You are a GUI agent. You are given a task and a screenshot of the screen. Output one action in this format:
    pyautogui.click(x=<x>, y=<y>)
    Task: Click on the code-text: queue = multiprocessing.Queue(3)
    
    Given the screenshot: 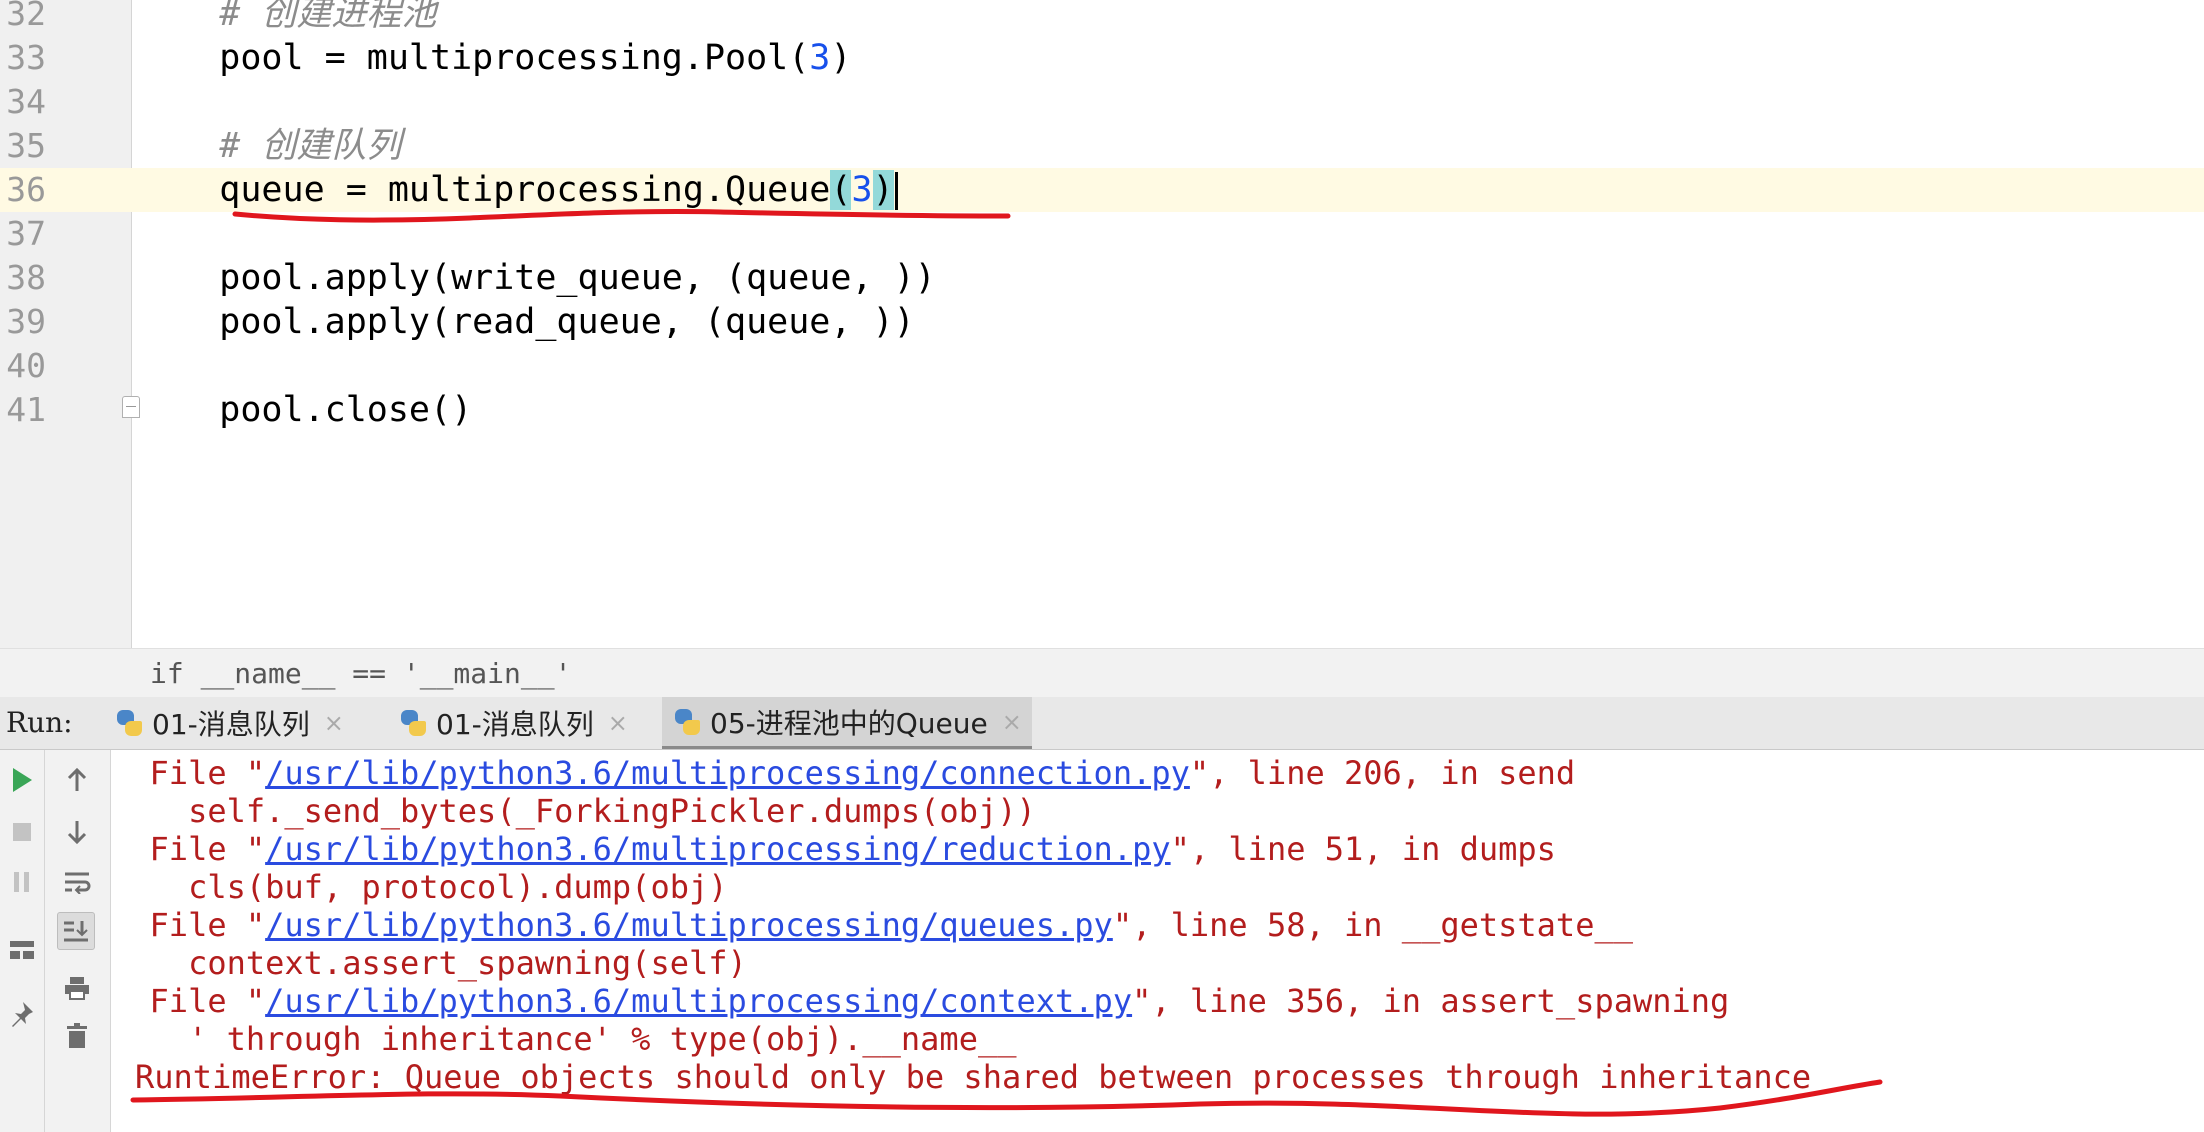 What is the action you would take?
    pyautogui.click(x=516, y=190)
    